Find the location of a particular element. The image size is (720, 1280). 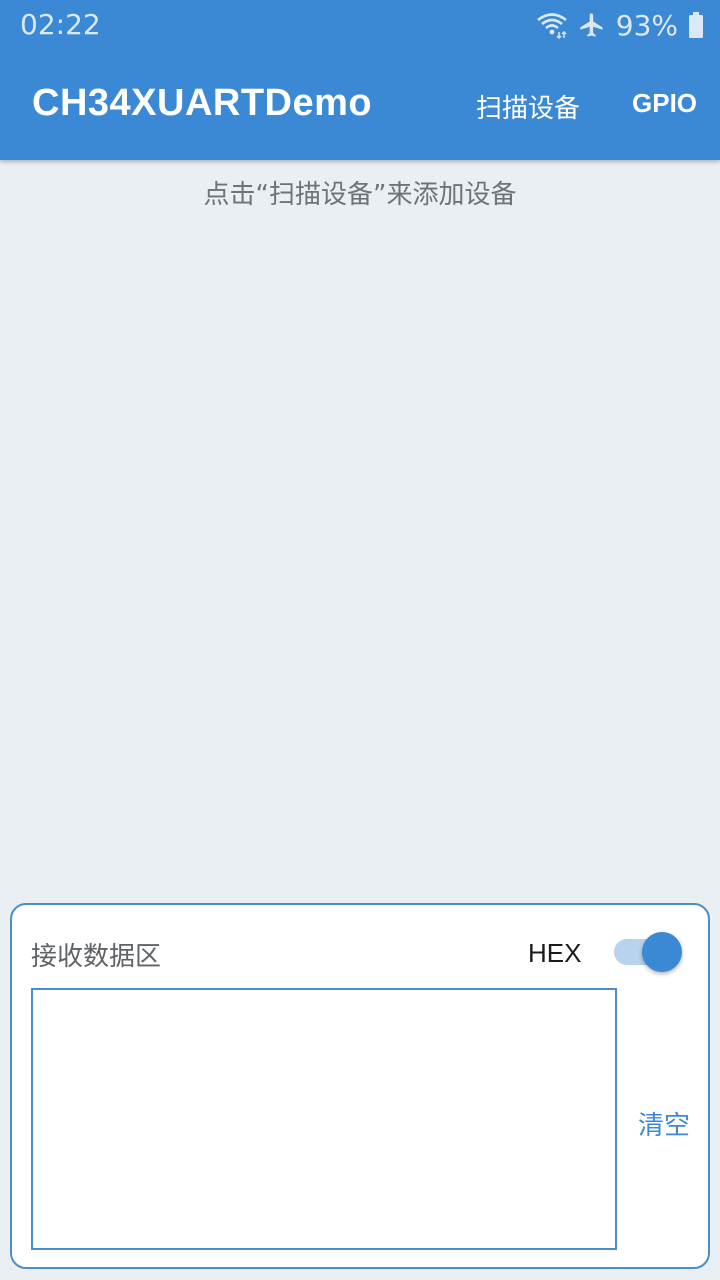

hex-toggle is located at coordinates (649, 953).